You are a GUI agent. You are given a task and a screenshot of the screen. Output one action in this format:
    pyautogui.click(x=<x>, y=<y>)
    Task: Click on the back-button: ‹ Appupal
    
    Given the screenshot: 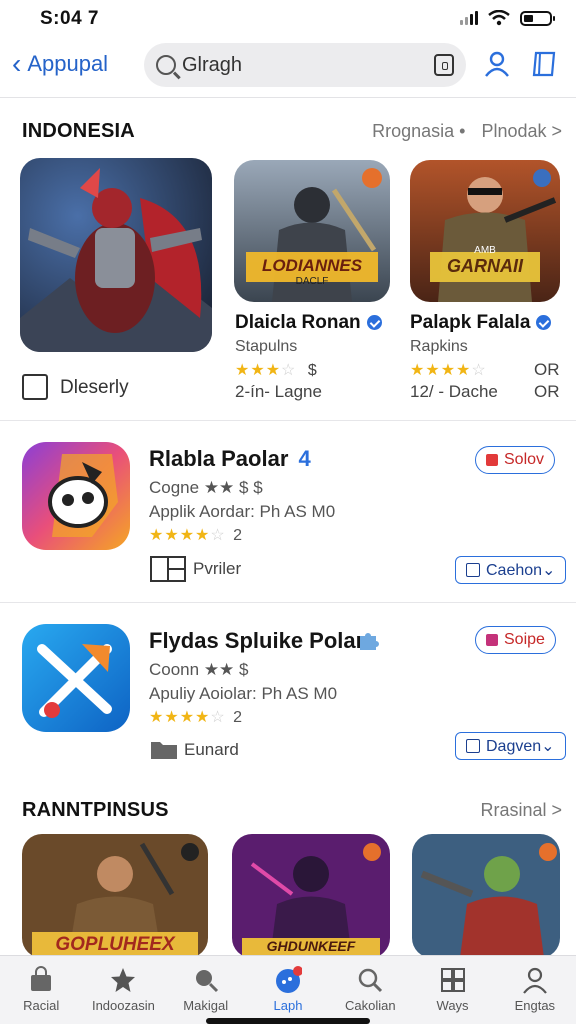 What is the action you would take?
    pyautogui.click(x=60, y=64)
    